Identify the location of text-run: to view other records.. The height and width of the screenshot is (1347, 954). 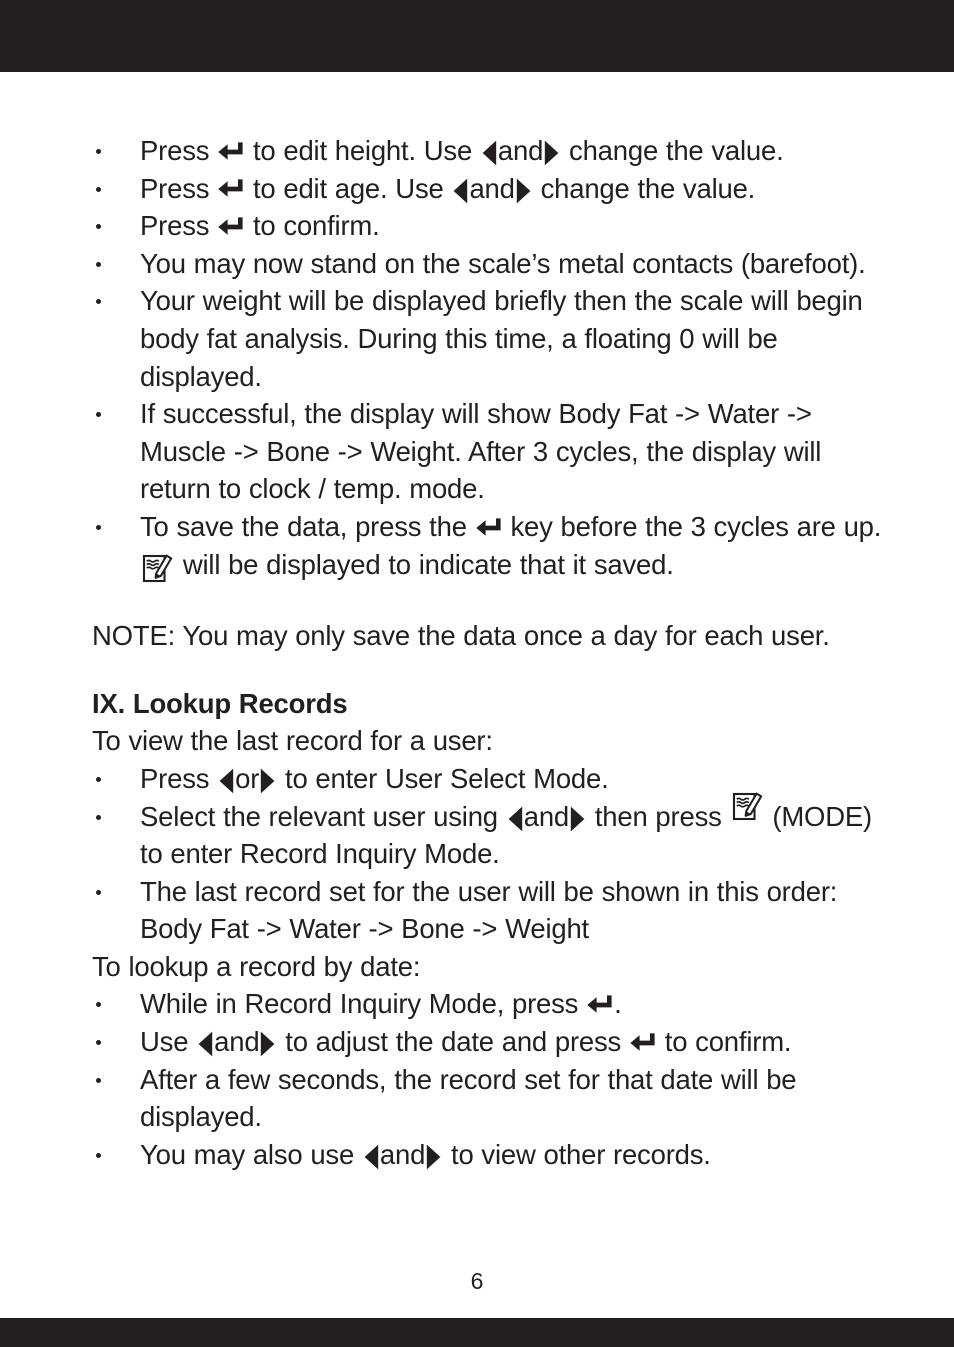
(577, 1154).